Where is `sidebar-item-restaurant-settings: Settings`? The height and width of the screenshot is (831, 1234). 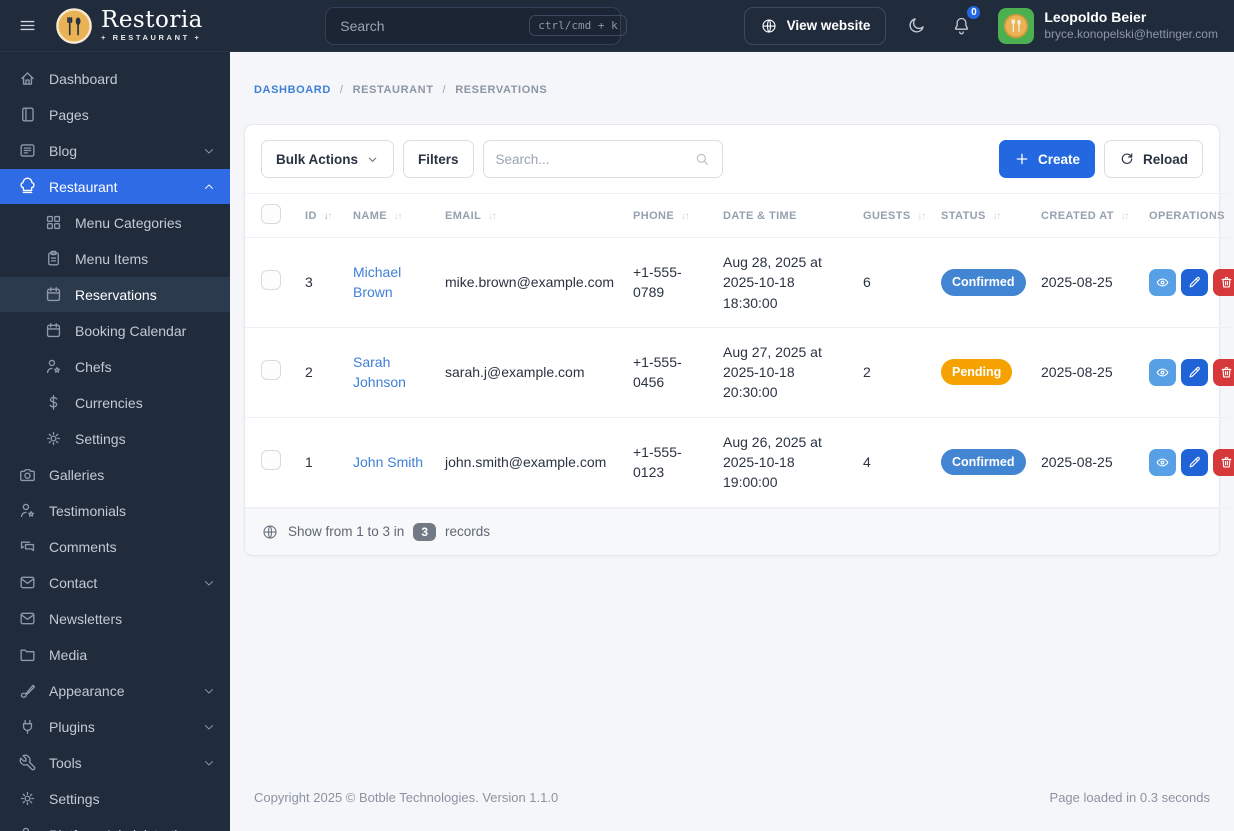
sidebar-item-restaurant-settings: Settings is located at coordinates (115, 438).